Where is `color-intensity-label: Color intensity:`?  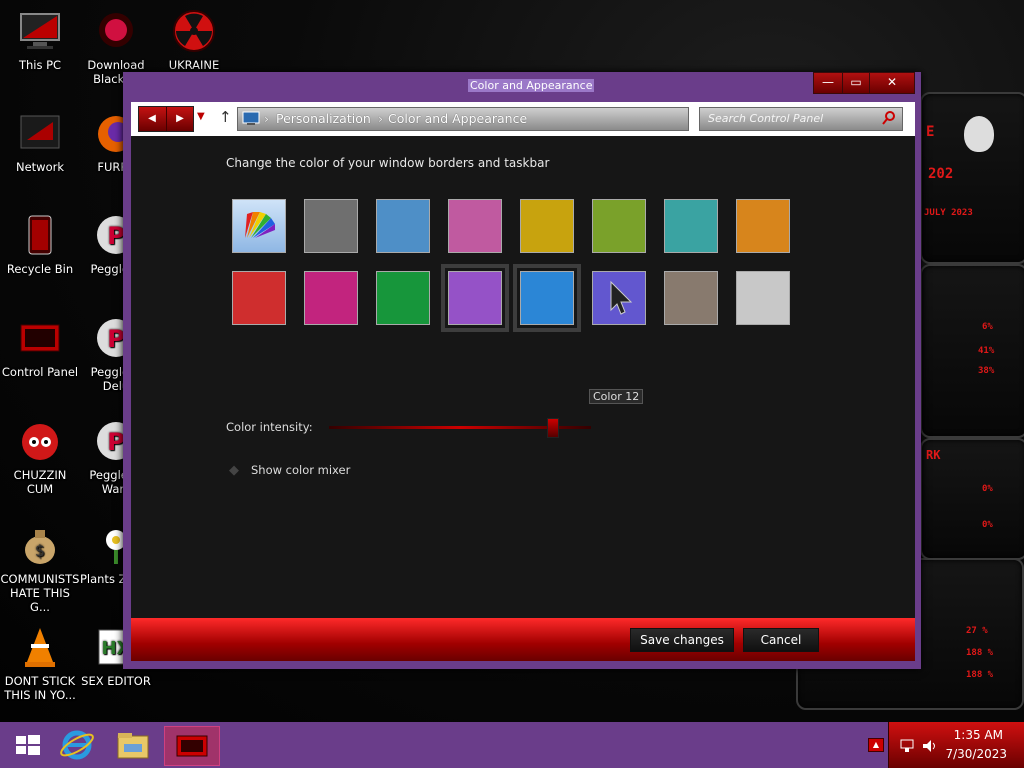 color-intensity-label: Color intensity: is located at coordinates (269, 427).